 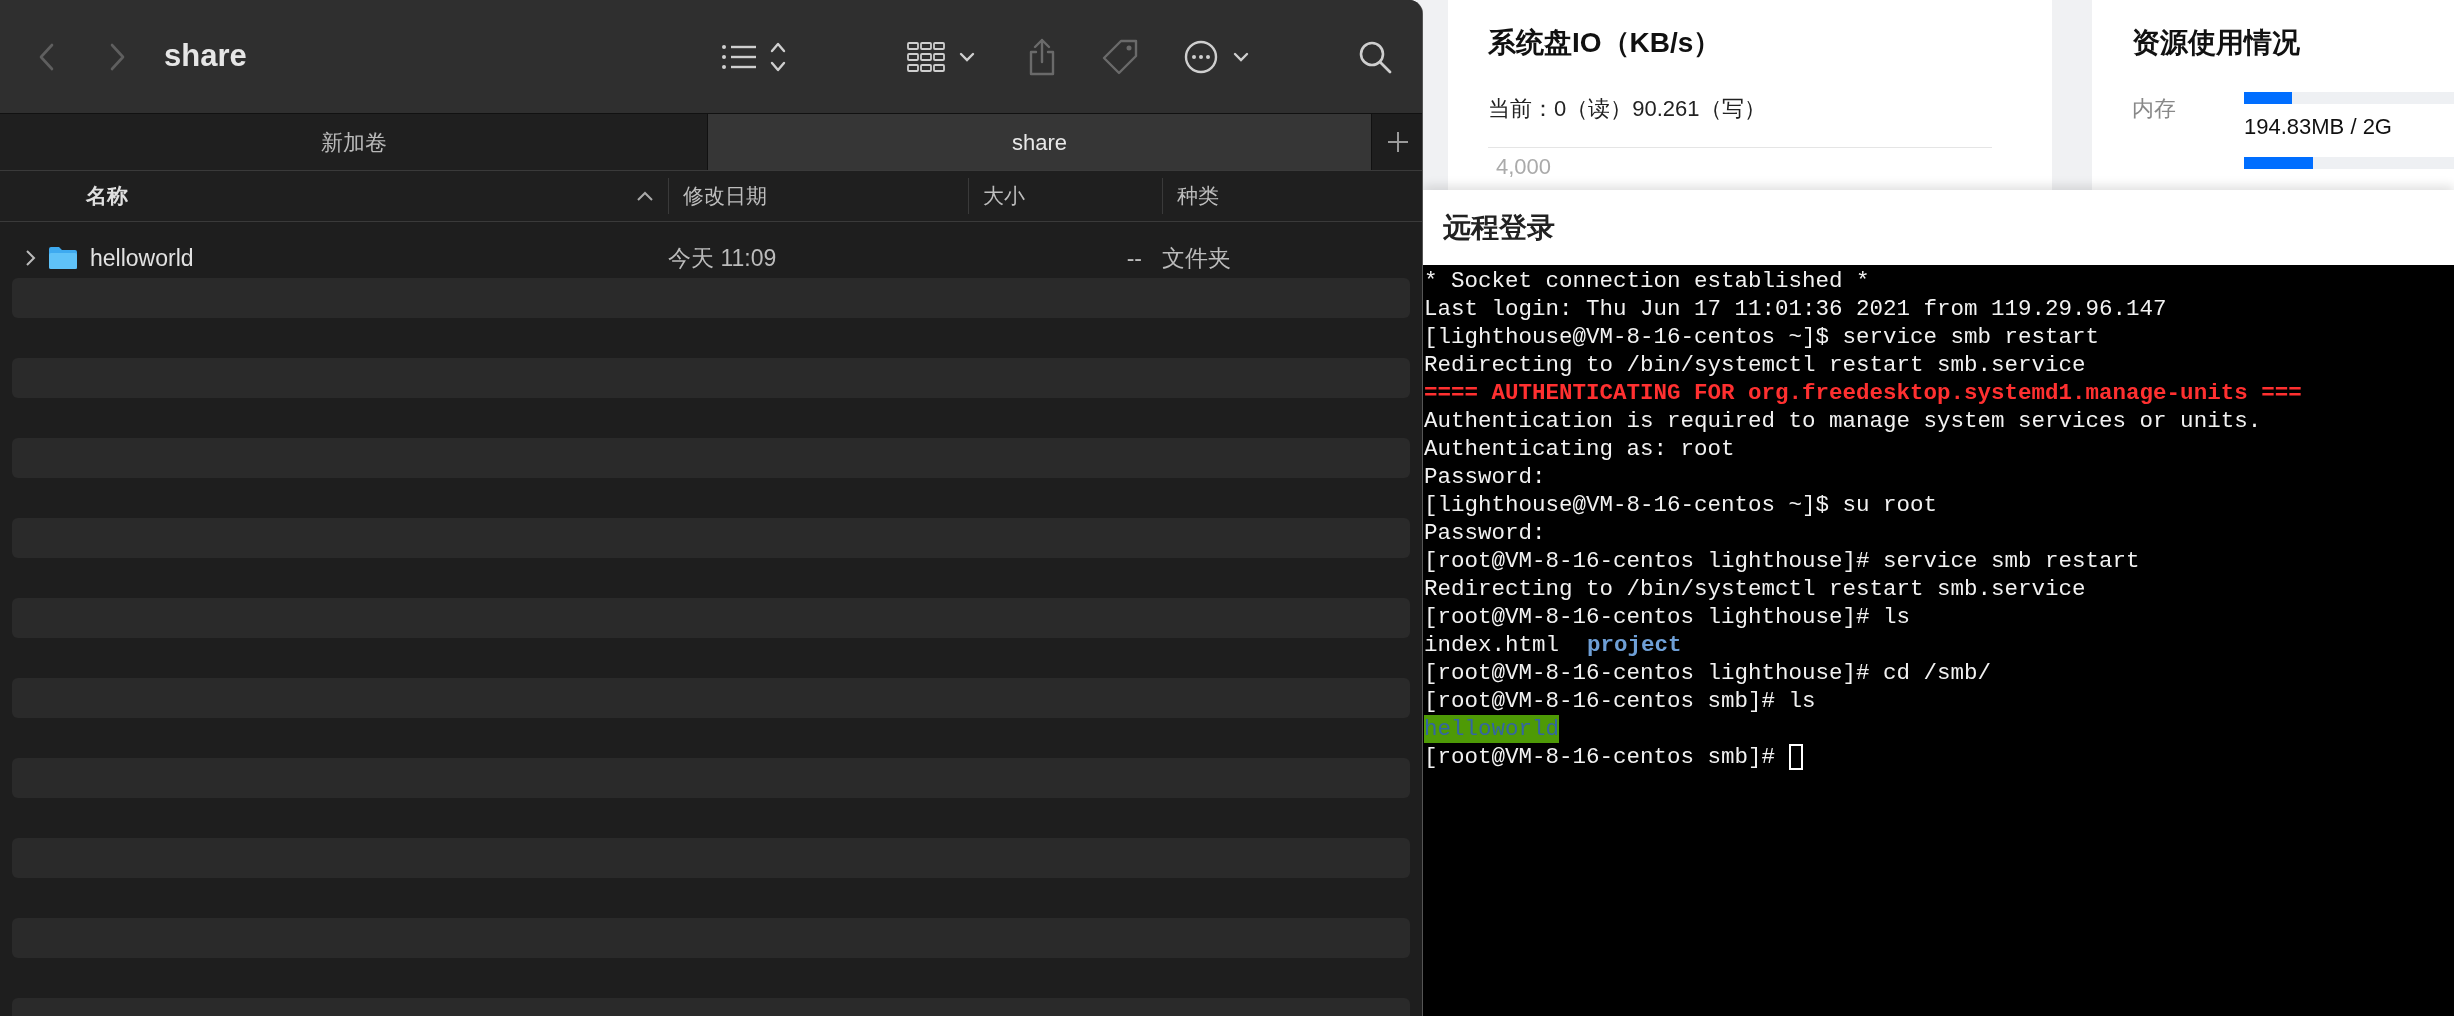 What do you see at coordinates (1042, 56) in the screenshot?
I see `share-icon` at bounding box center [1042, 56].